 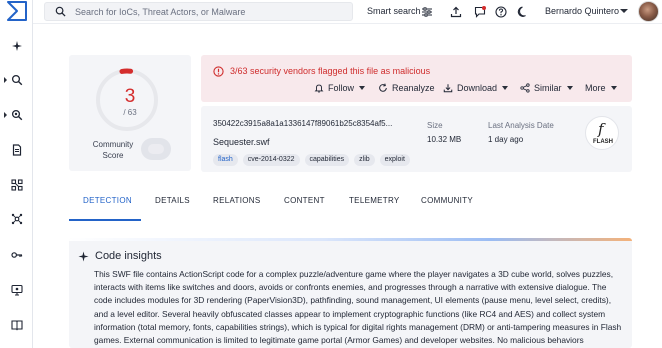 I want to click on virustotal-logo-icon, so click(x=17, y=11).